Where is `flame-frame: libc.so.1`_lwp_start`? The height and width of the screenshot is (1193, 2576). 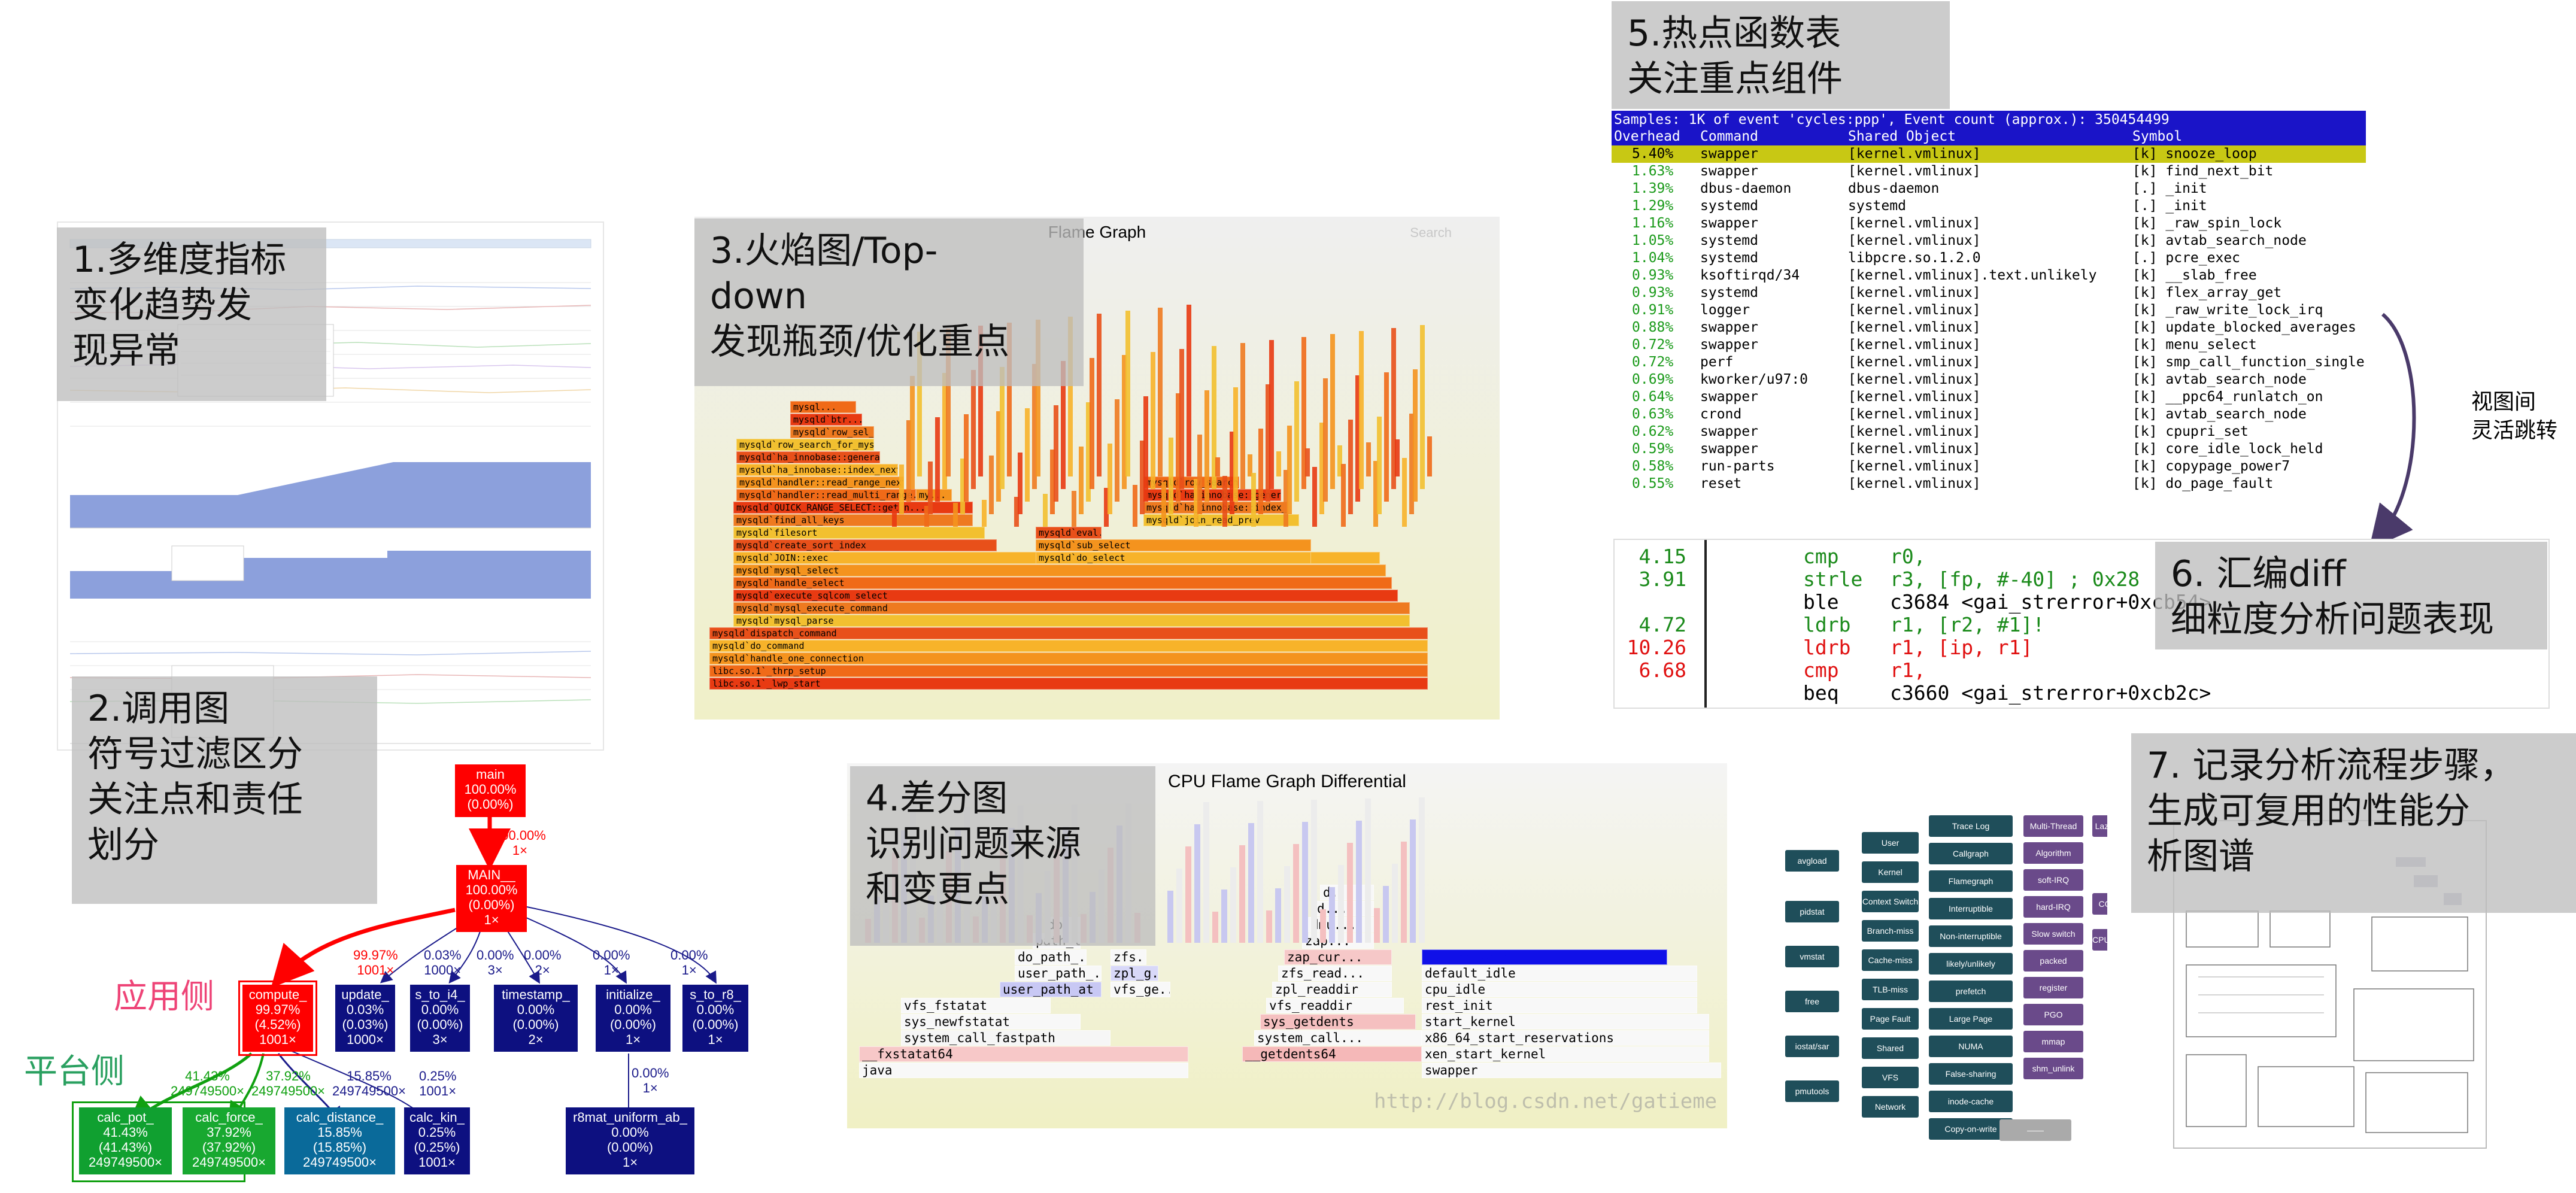
flame-frame: libc.so.1`_lwp_start is located at coordinates (1068, 684).